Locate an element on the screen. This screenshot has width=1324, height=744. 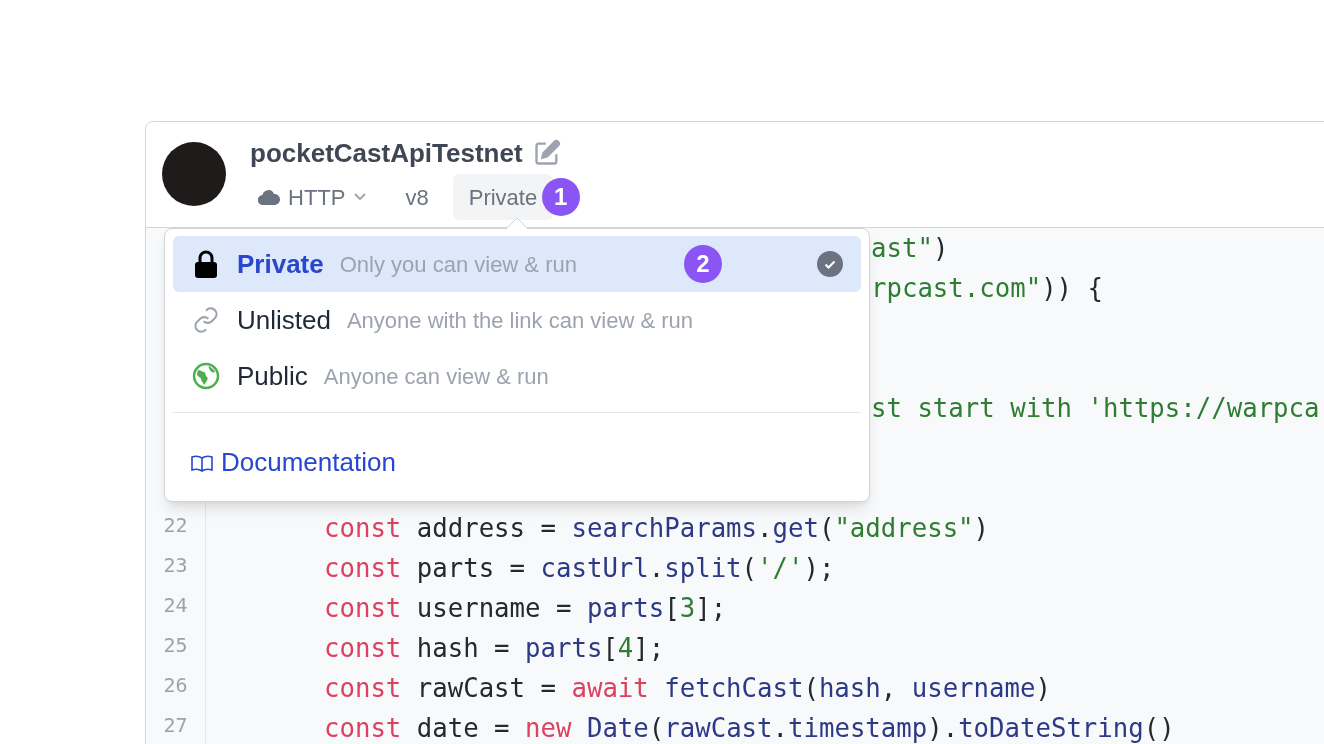
code-line: const rawCast = await fetchCast(hash, username) is located at coordinates (687, 688).